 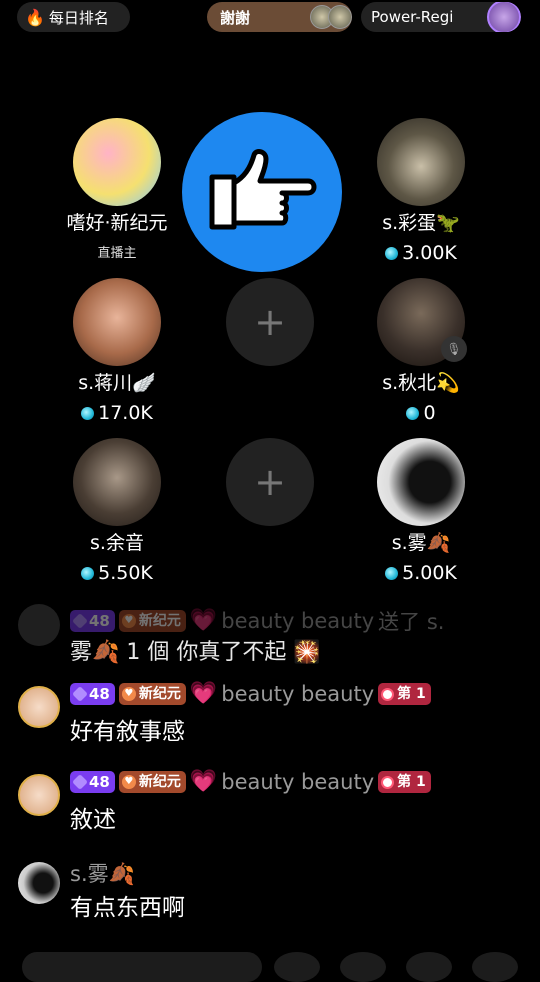 What do you see at coordinates (125, 573) in the screenshot?
I see `guest-score-value: 5.50K` at bounding box center [125, 573].